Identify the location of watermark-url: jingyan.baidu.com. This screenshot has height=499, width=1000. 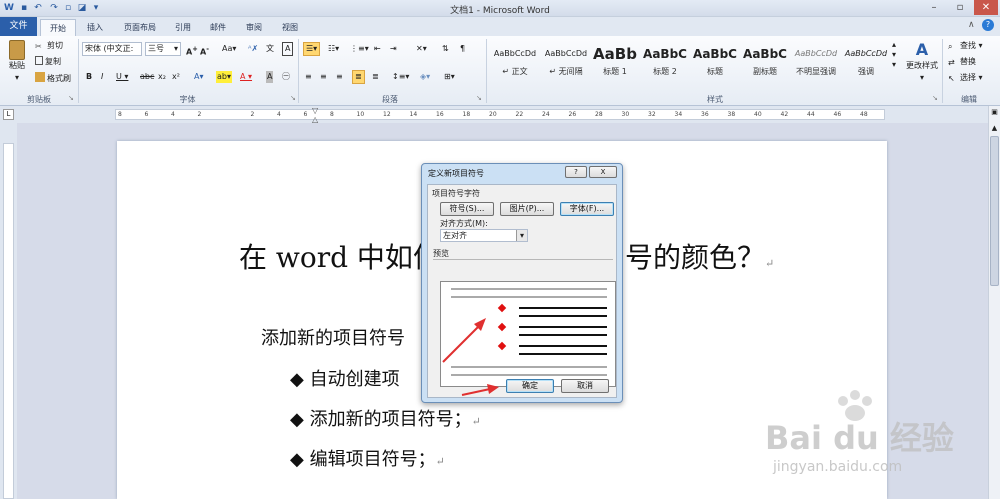
(838, 467).